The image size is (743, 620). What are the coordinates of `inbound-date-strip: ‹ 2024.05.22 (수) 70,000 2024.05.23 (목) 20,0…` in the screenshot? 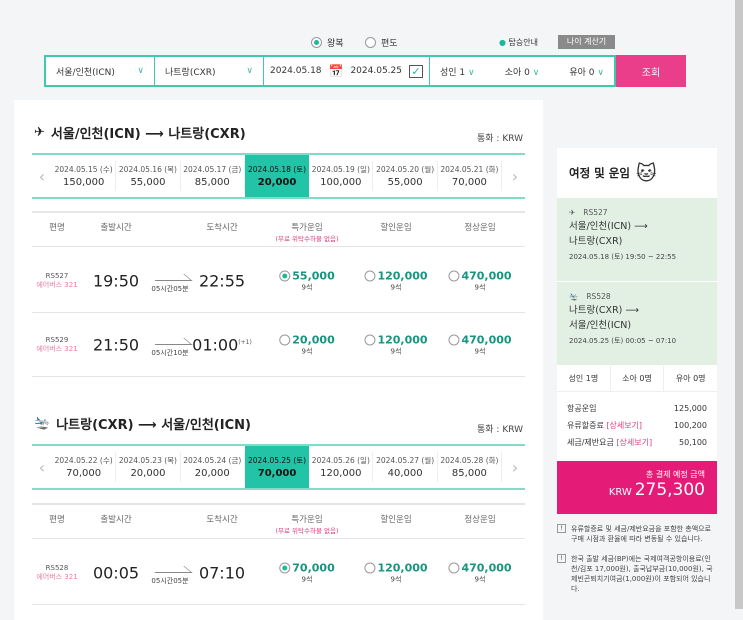 It's located at (278, 467).